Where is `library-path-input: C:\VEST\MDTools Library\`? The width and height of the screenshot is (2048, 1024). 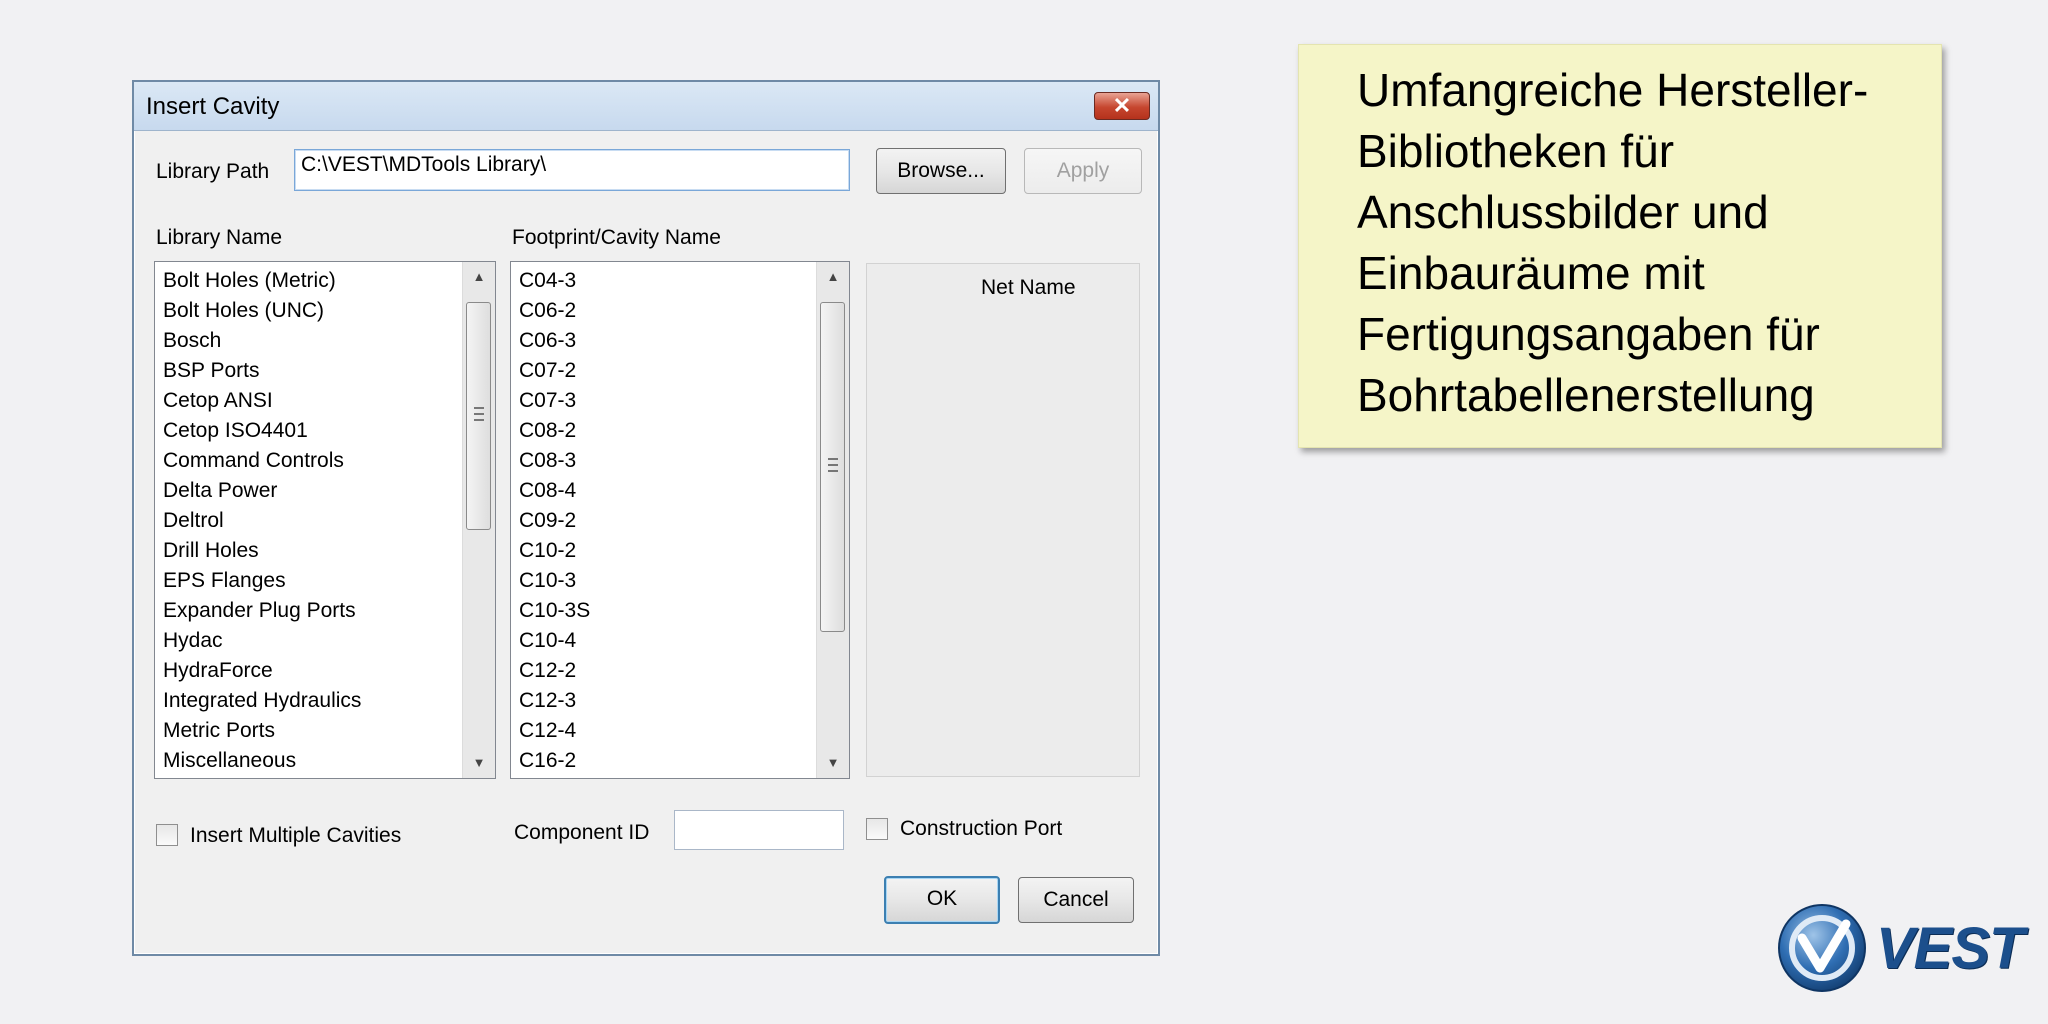 library-path-input: C:\VEST\MDTools Library\ is located at coordinates (572, 170).